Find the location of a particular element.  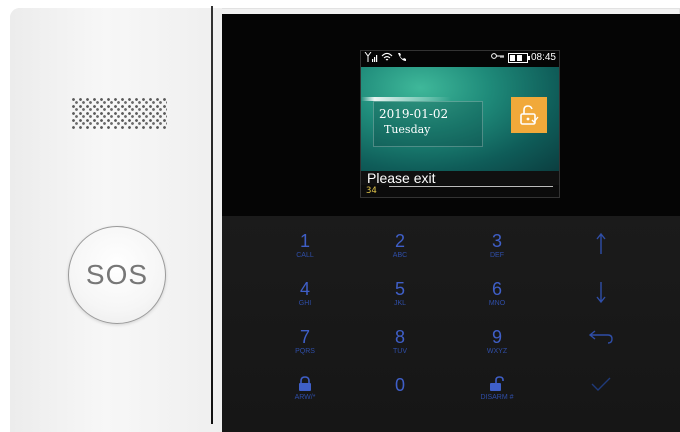

key-6-digit: 6 is located at coordinates (496, 289).